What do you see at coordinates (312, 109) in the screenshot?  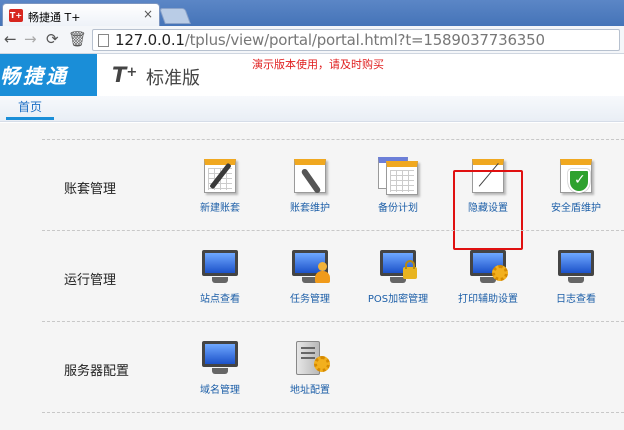 I see `nav-tab-row: 首页` at bounding box center [312, 109].